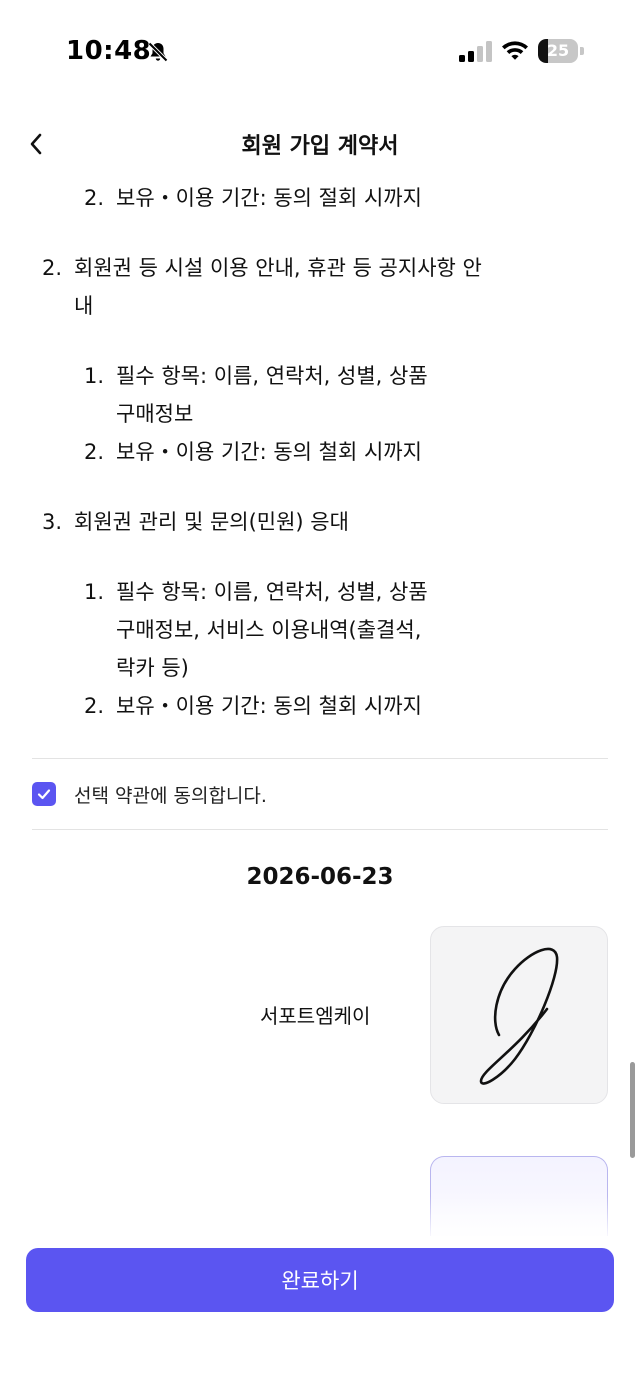  I want to click on back-button, so click(36, 144).